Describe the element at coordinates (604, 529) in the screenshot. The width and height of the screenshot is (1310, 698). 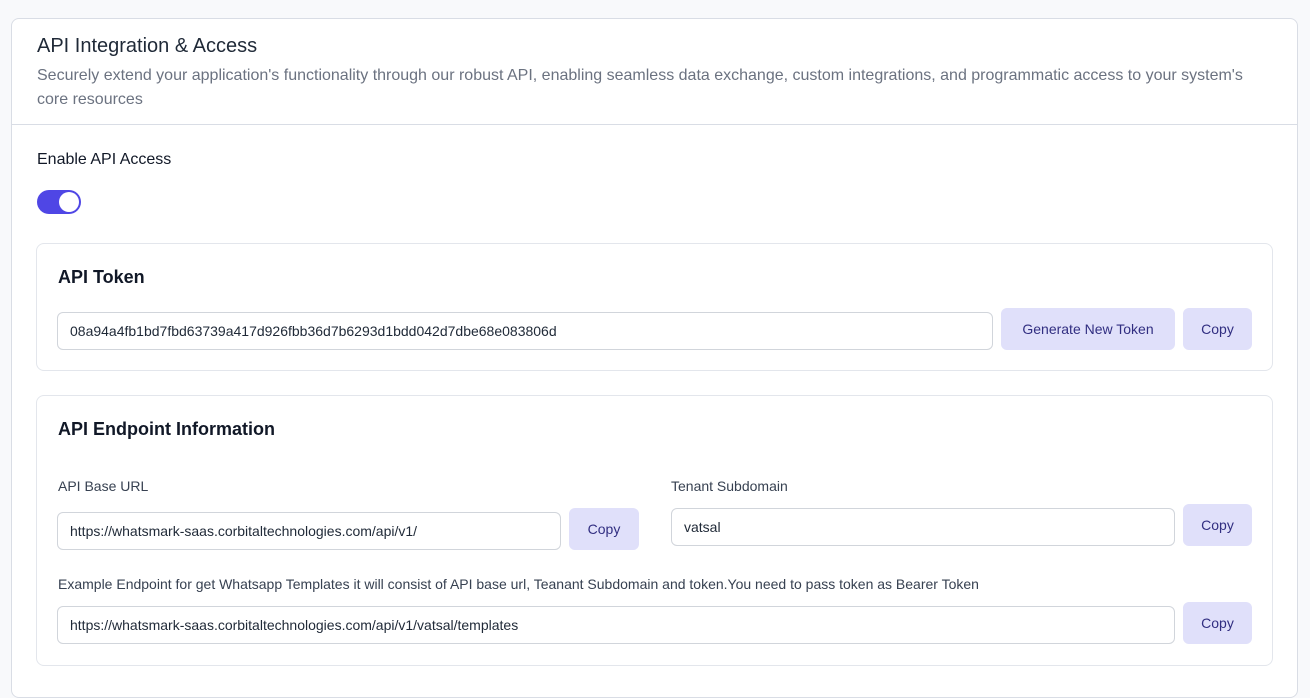
I see `copy-base-url-button: Copy` at that location.